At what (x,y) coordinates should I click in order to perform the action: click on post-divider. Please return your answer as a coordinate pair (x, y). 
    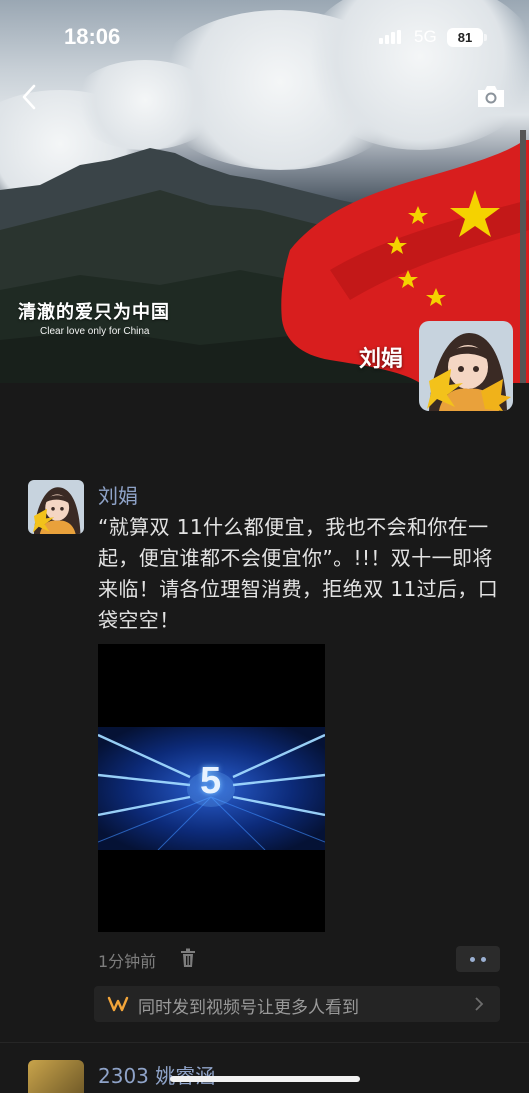
    Looking at the image, I should click on (264, 1042).